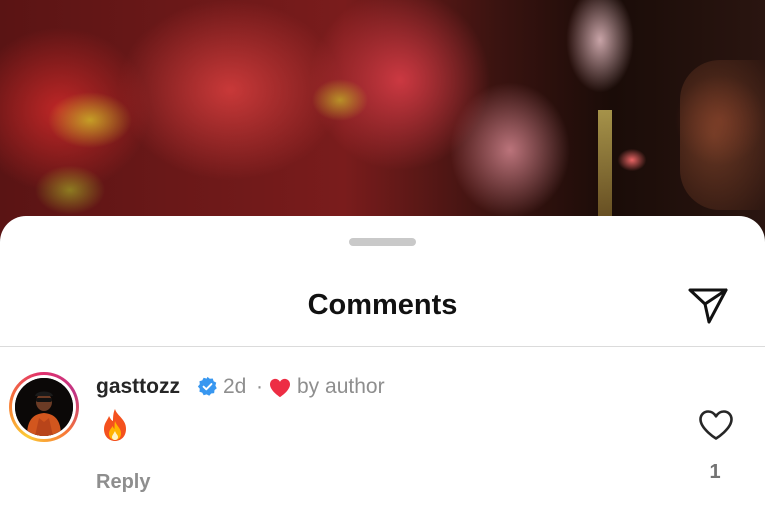  I want to click on fire-emoji-icon, so click(115, 425).